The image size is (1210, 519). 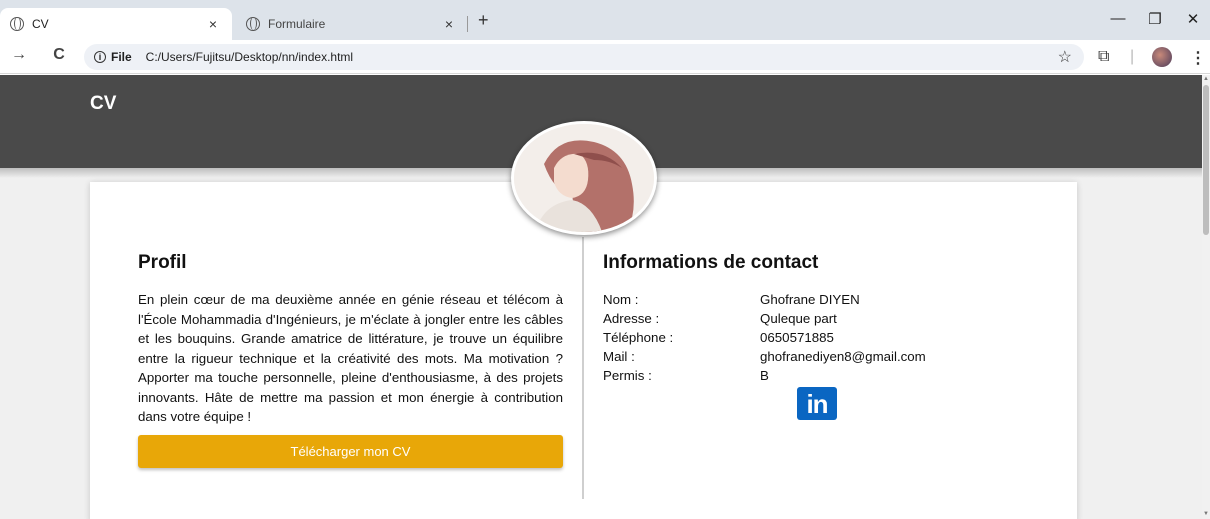 I want to click on contact-row-address: Adresse : Quleque part, so click(x=813, y=318).